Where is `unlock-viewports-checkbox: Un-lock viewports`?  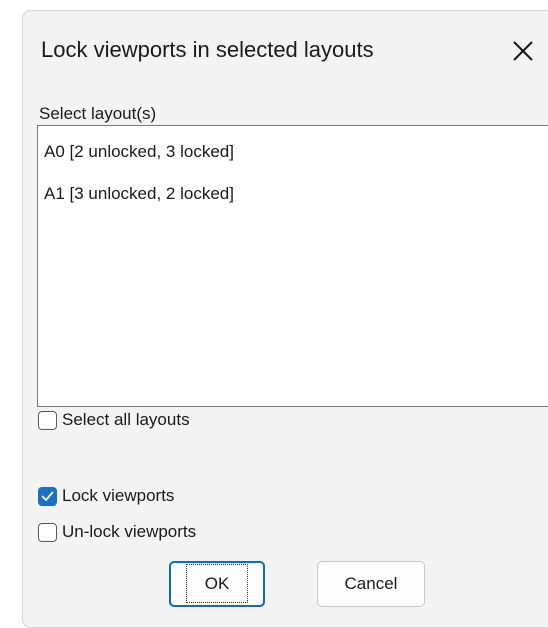 unlock-viewports-checkbox: Un-lock viewports is located at coordinates (117, 532).